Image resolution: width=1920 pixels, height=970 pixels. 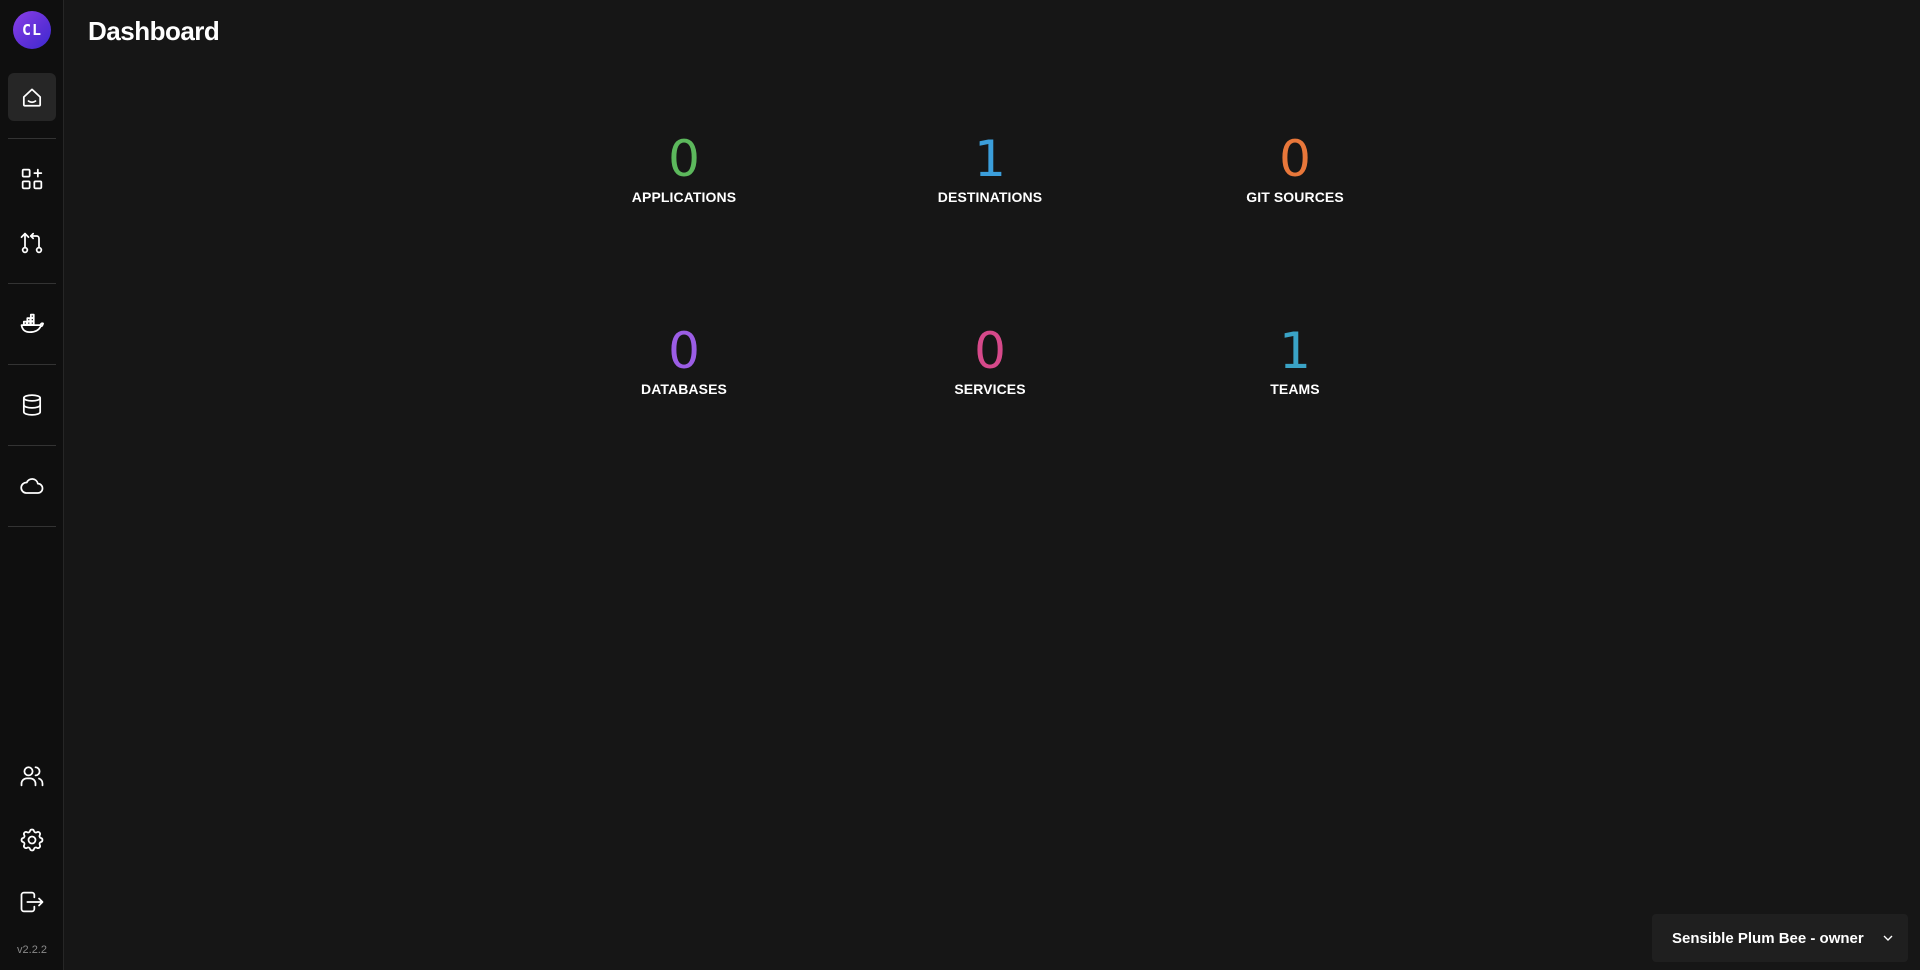 I want to click on page-title: Dashboard, so click(x=154, y=31).